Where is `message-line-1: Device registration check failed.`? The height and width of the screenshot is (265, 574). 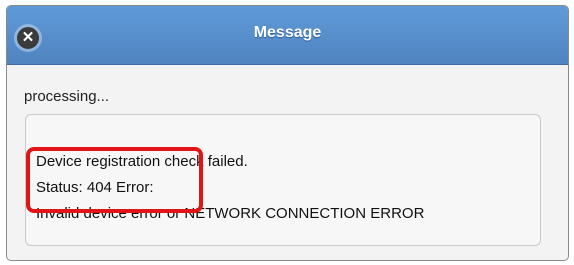
message-line-1: Device registration check failed. is located at coordinates (142, 161).